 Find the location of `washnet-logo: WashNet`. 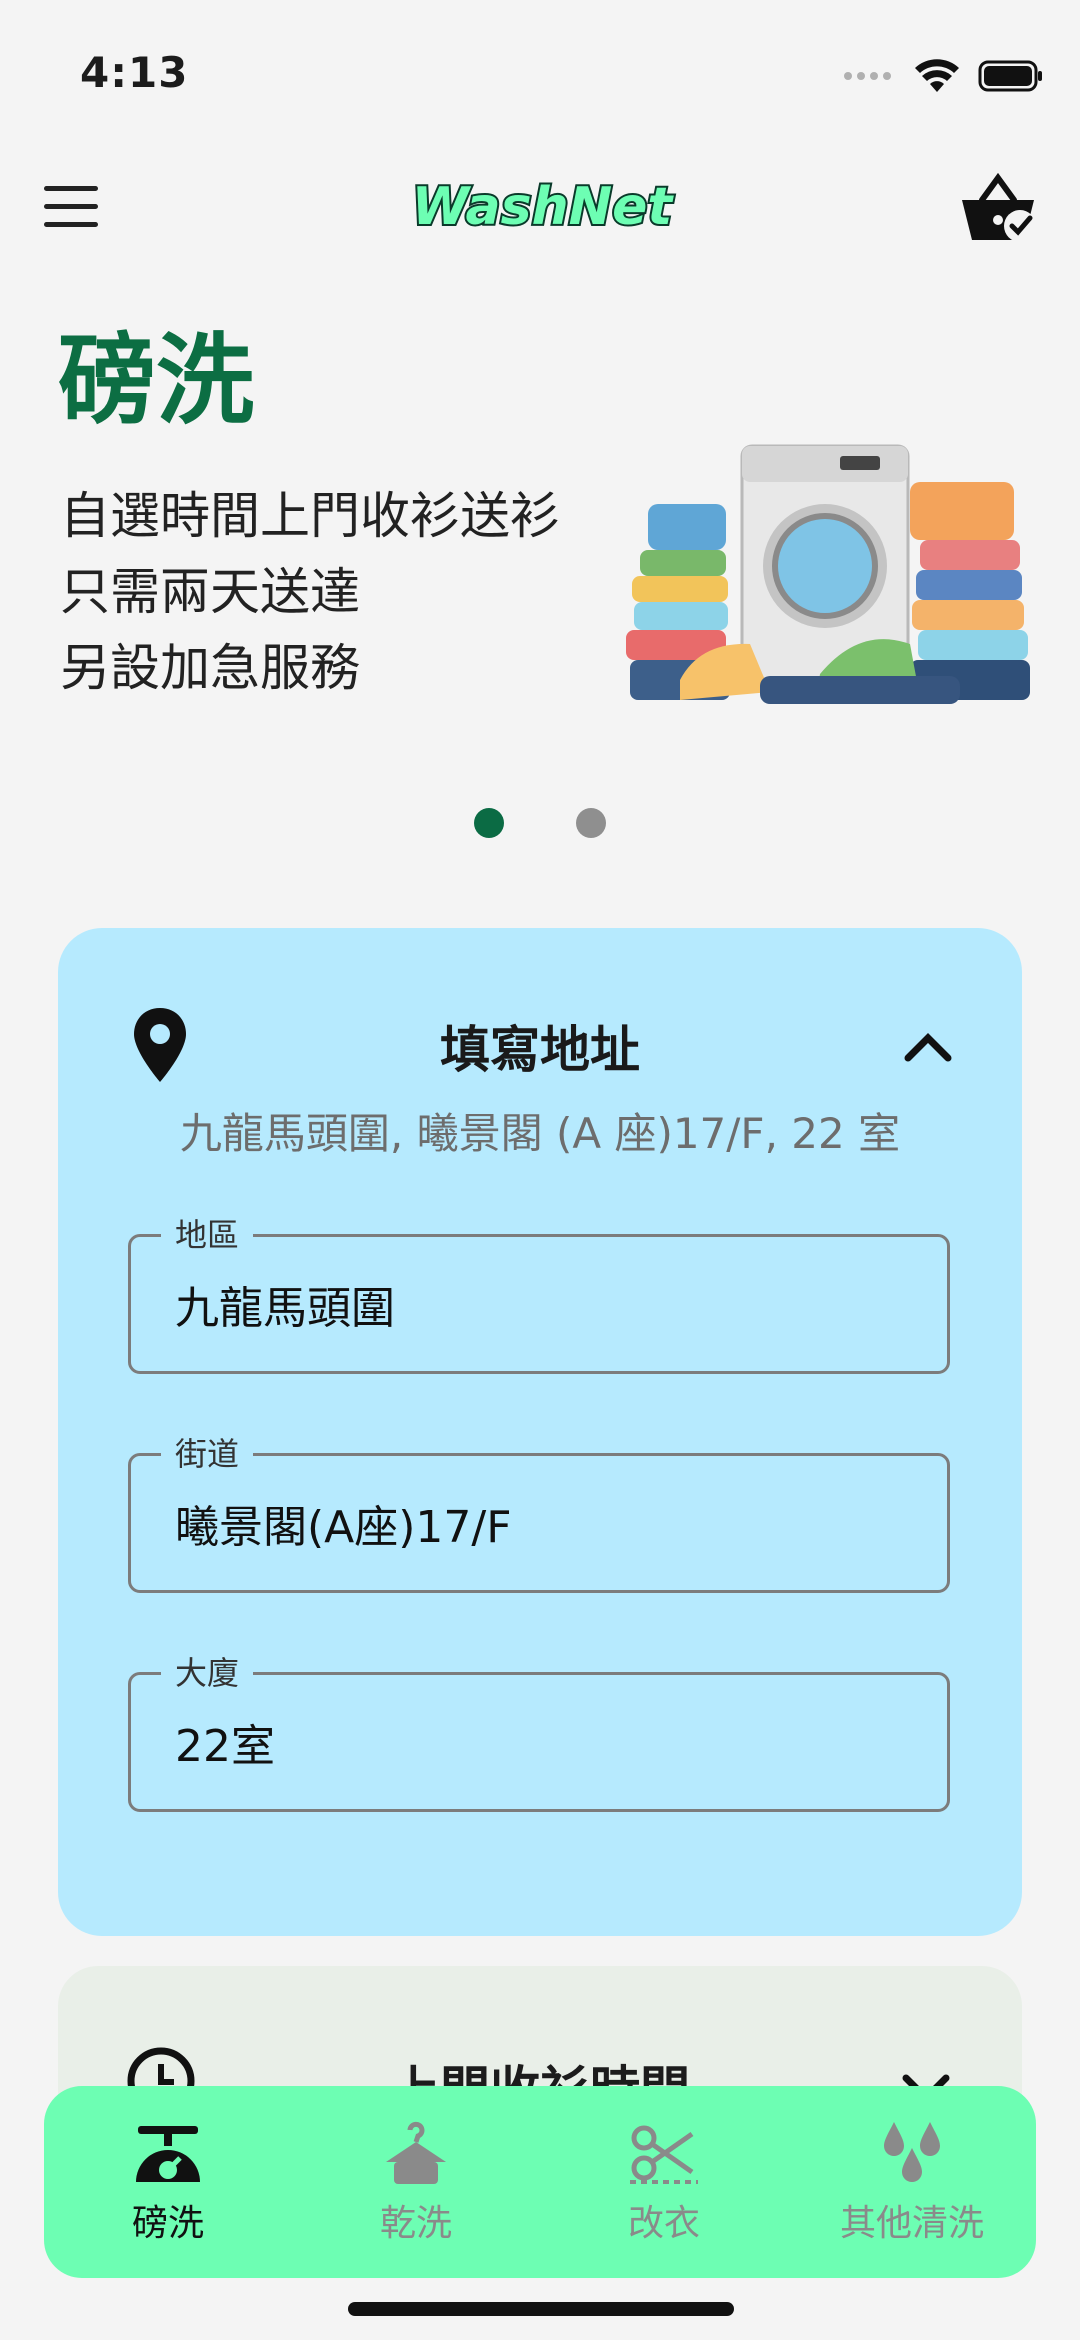

washnet-logo: WashNet is located at coordinates (543, 207).